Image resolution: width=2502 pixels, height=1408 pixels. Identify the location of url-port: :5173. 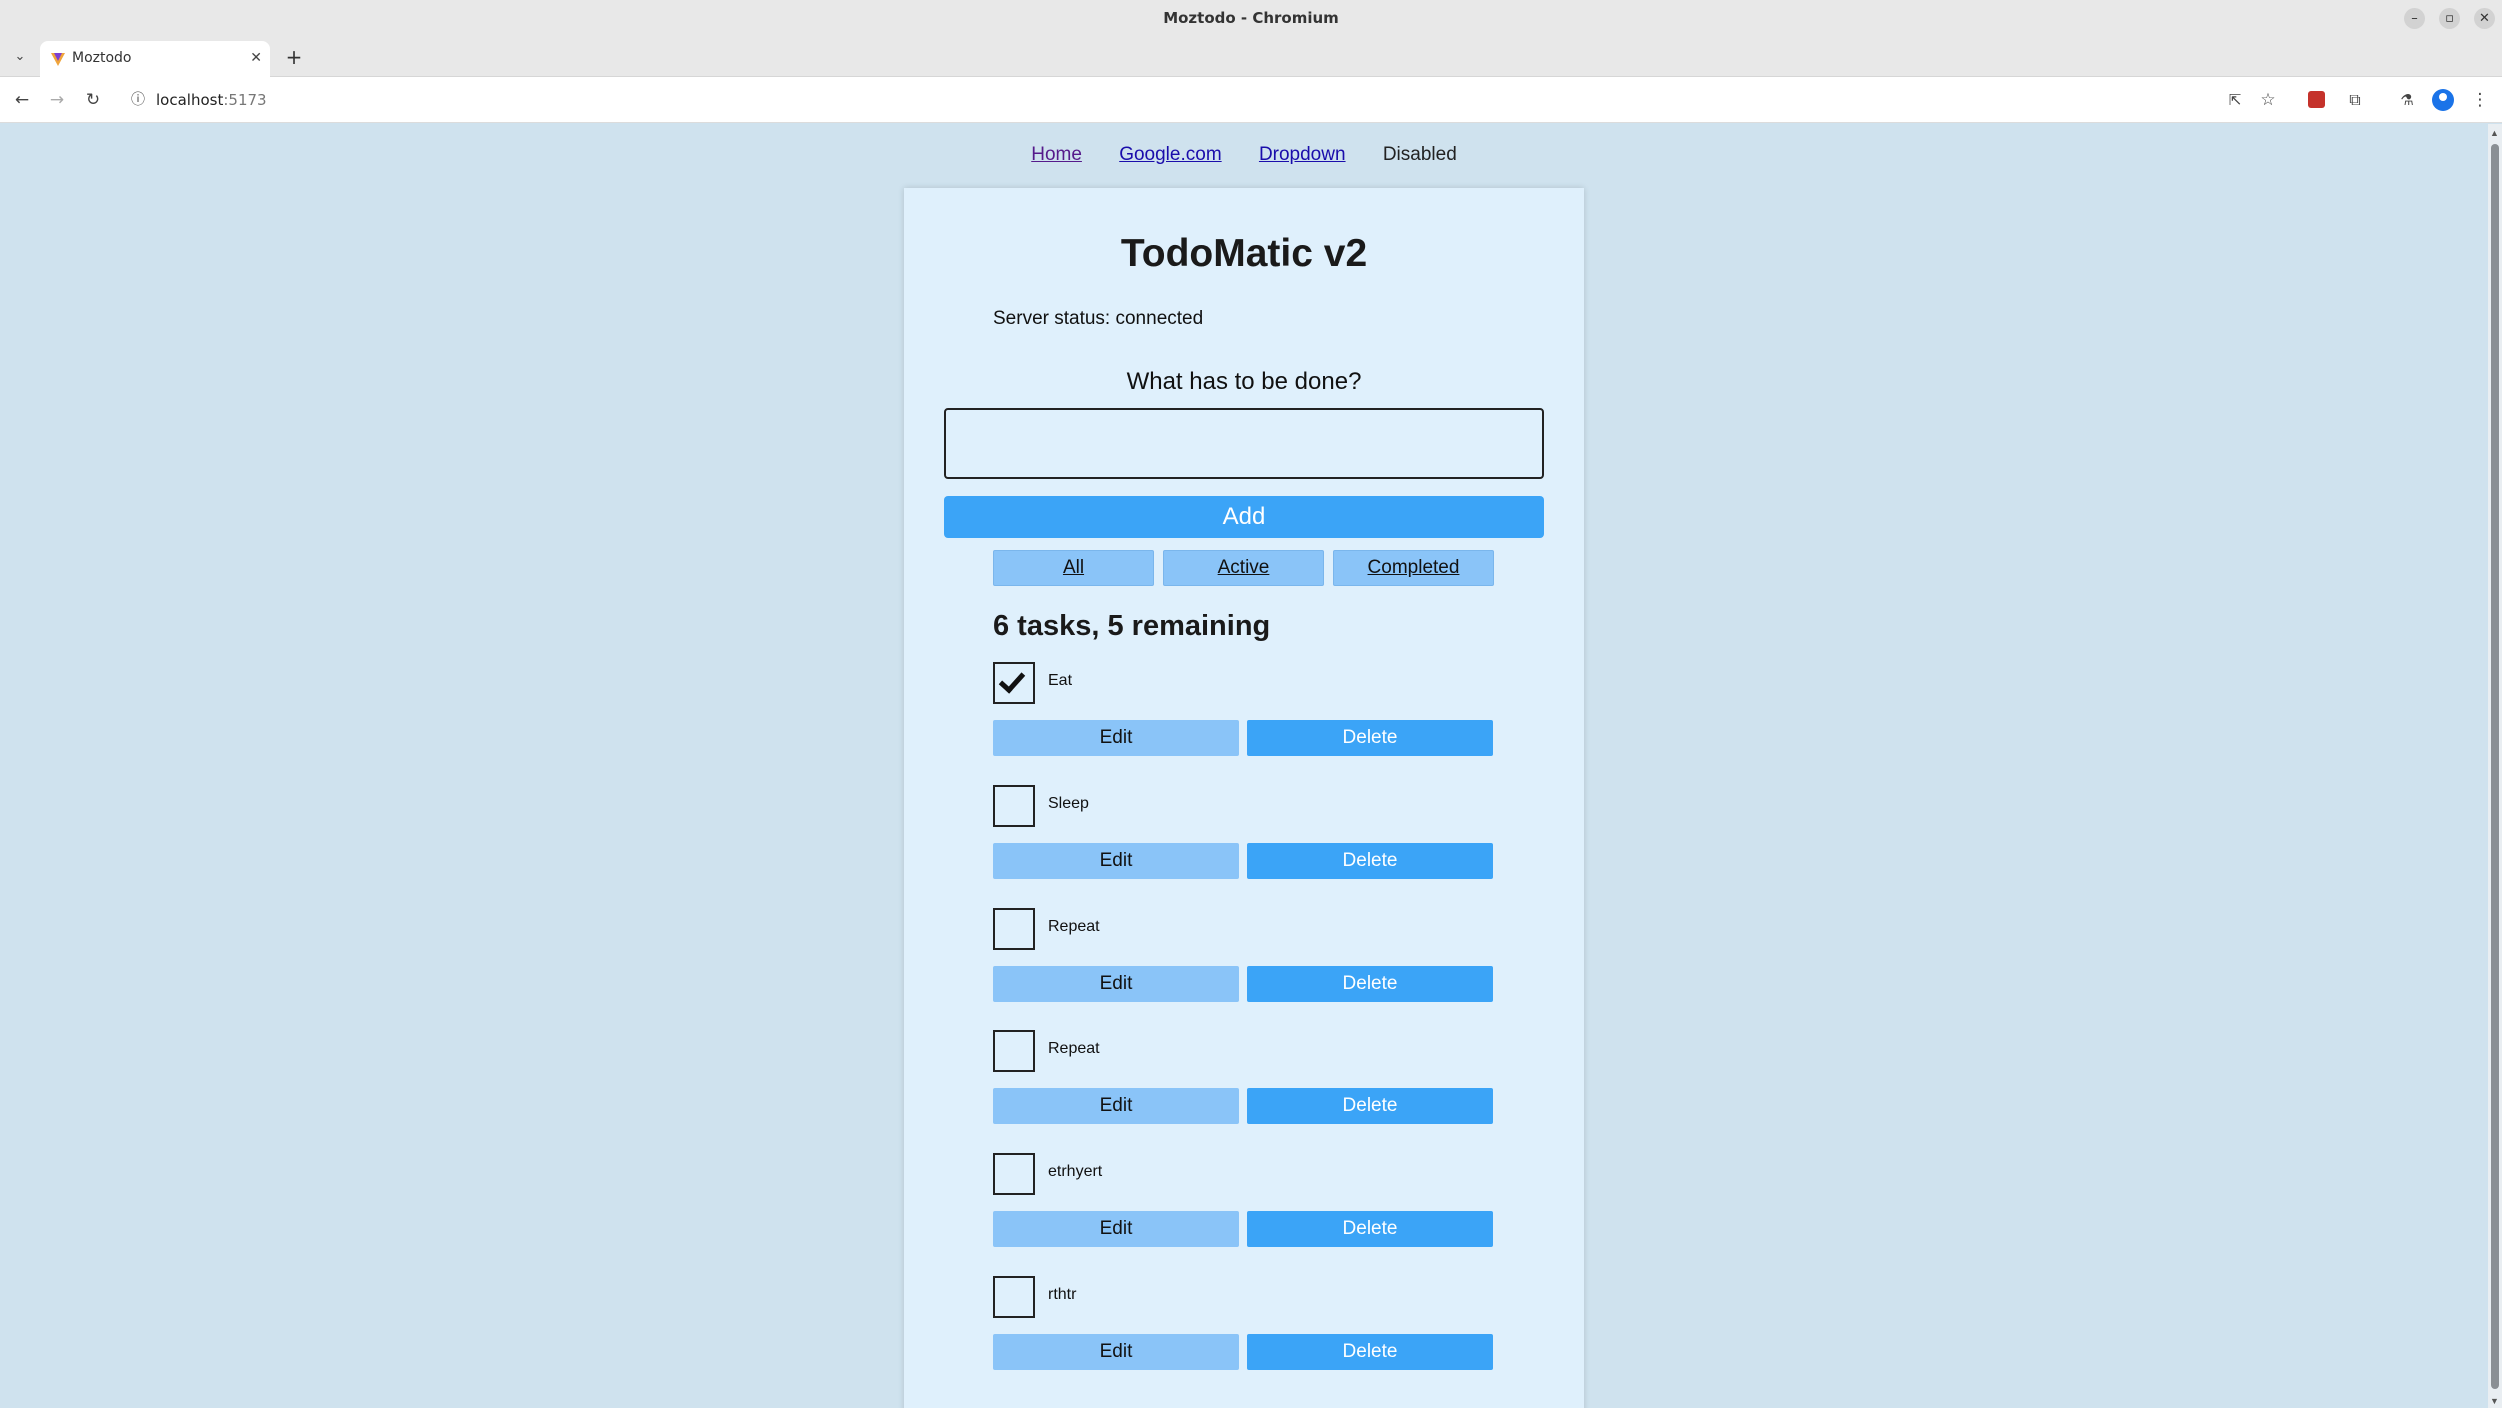
(245, 100).